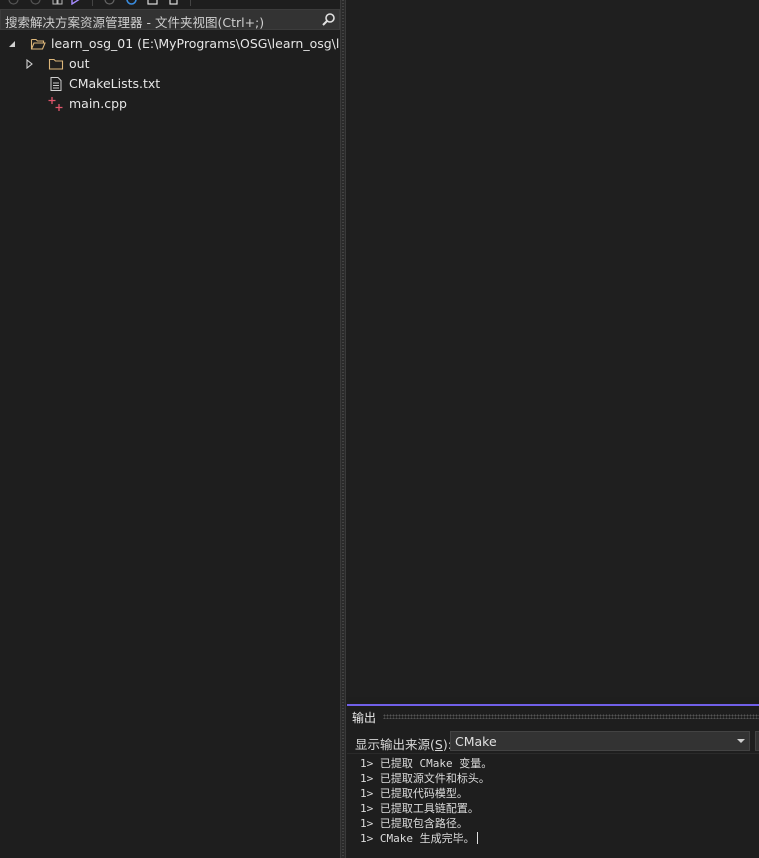  Describe the element at coordinates (56, 64) in the screenshot. I see `folder-icon` at that location.